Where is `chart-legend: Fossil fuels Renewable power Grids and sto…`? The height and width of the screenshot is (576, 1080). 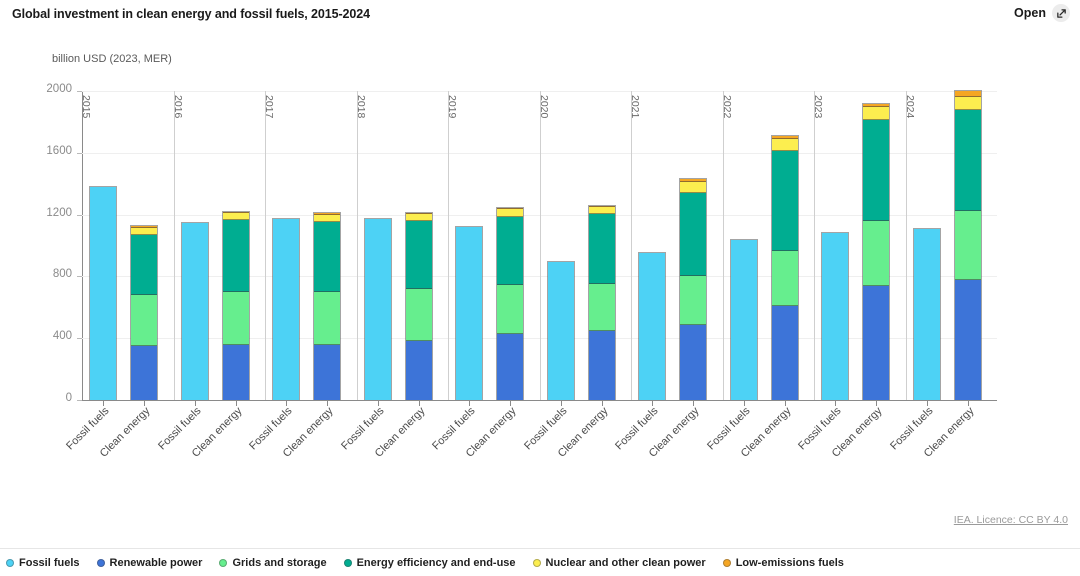 chart-legend: Fossil fuels Renewable power Grids and sto… is located at coordinates (540, 562).